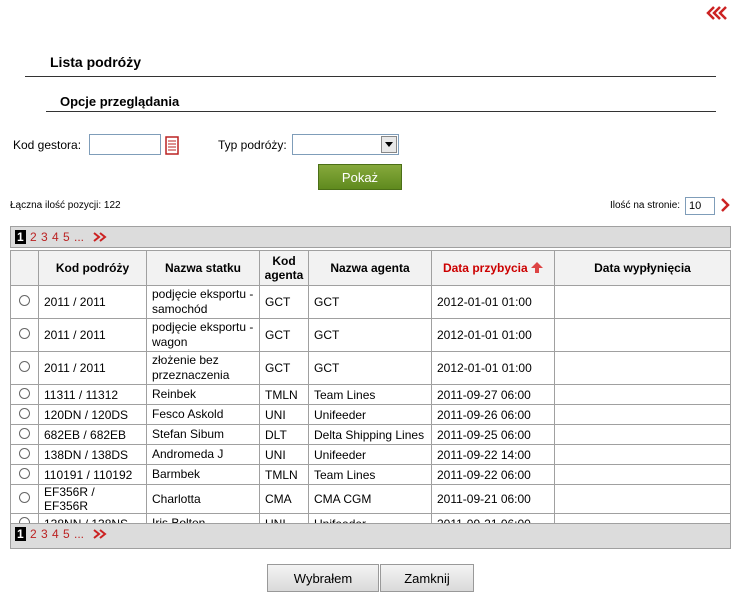 The image size is (742, 597). What do you see at coordinates (323, 578) in the screenshot?
I see `select-button: Wybrałem` at bounding box center [323, 578].